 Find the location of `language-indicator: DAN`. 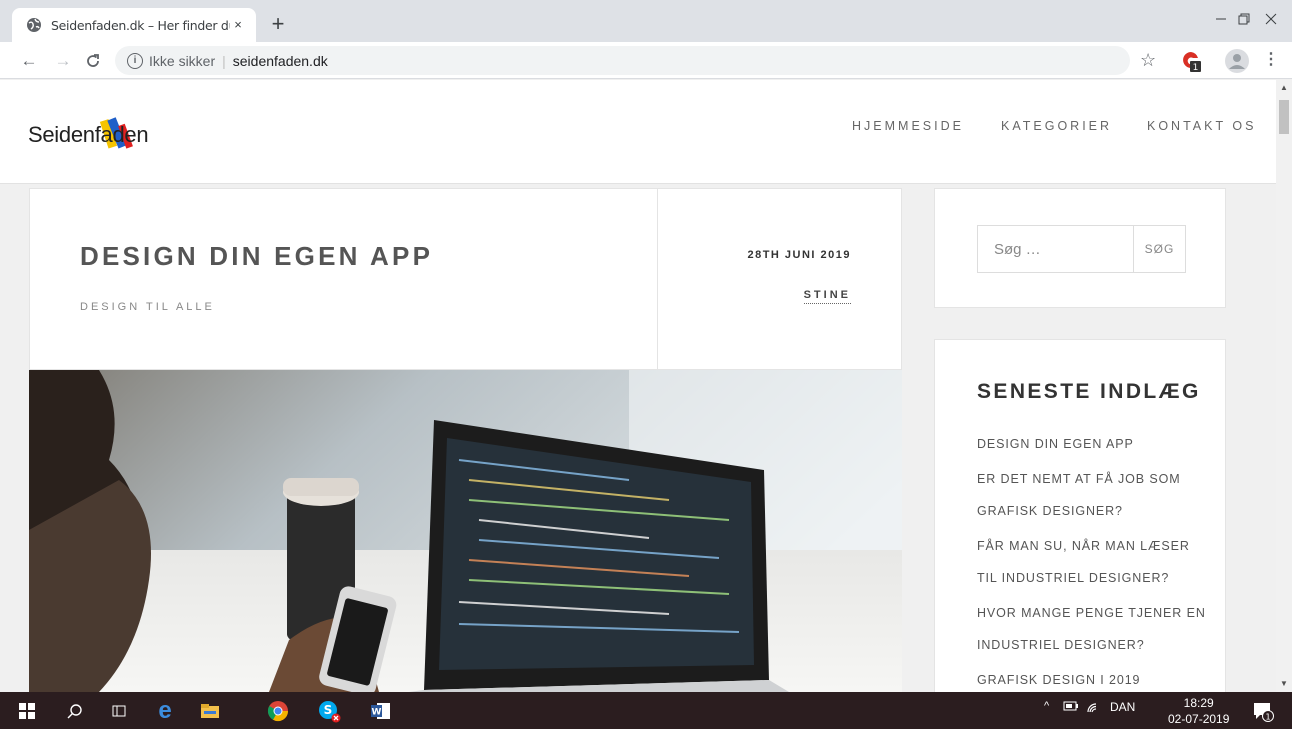

language-indicator: DAN is located at coordinates (1122, 707).